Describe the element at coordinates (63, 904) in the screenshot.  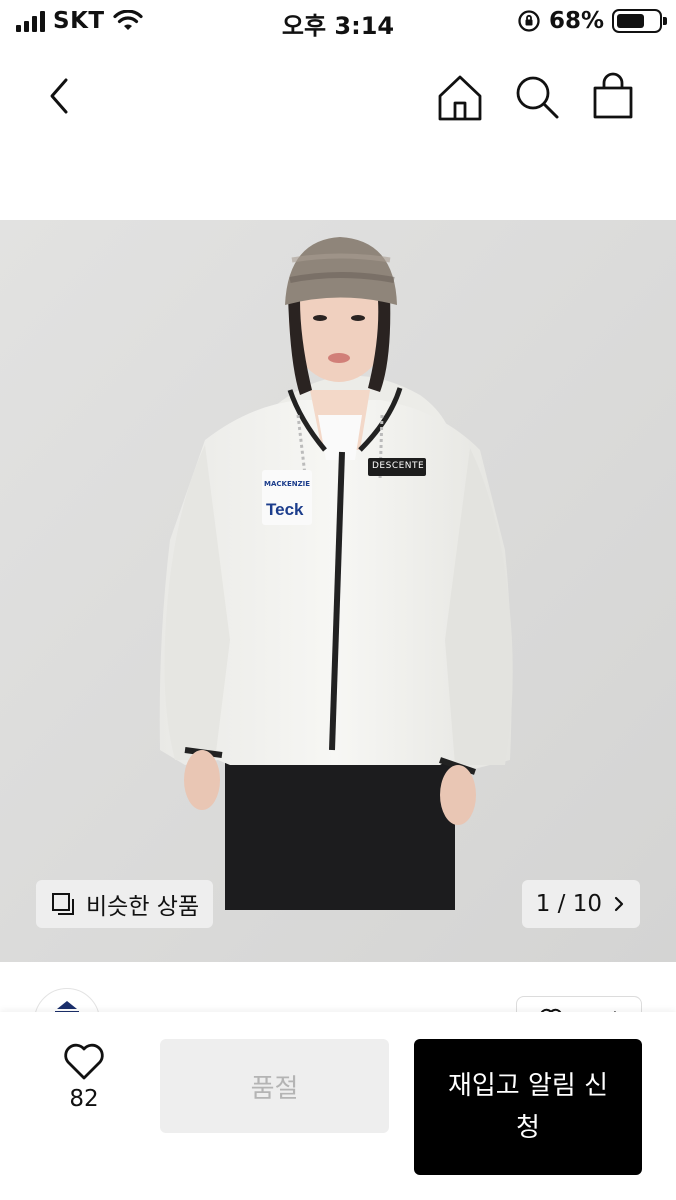
I see `layers-icon` at that location.